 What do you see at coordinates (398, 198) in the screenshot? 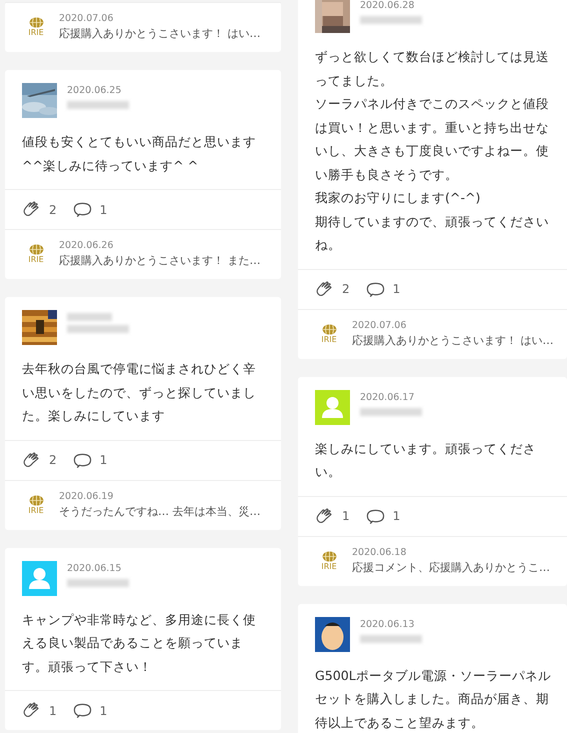
I see `comment-text: 我家のお守りにします(^-^)` at bounding box center [398, 198].